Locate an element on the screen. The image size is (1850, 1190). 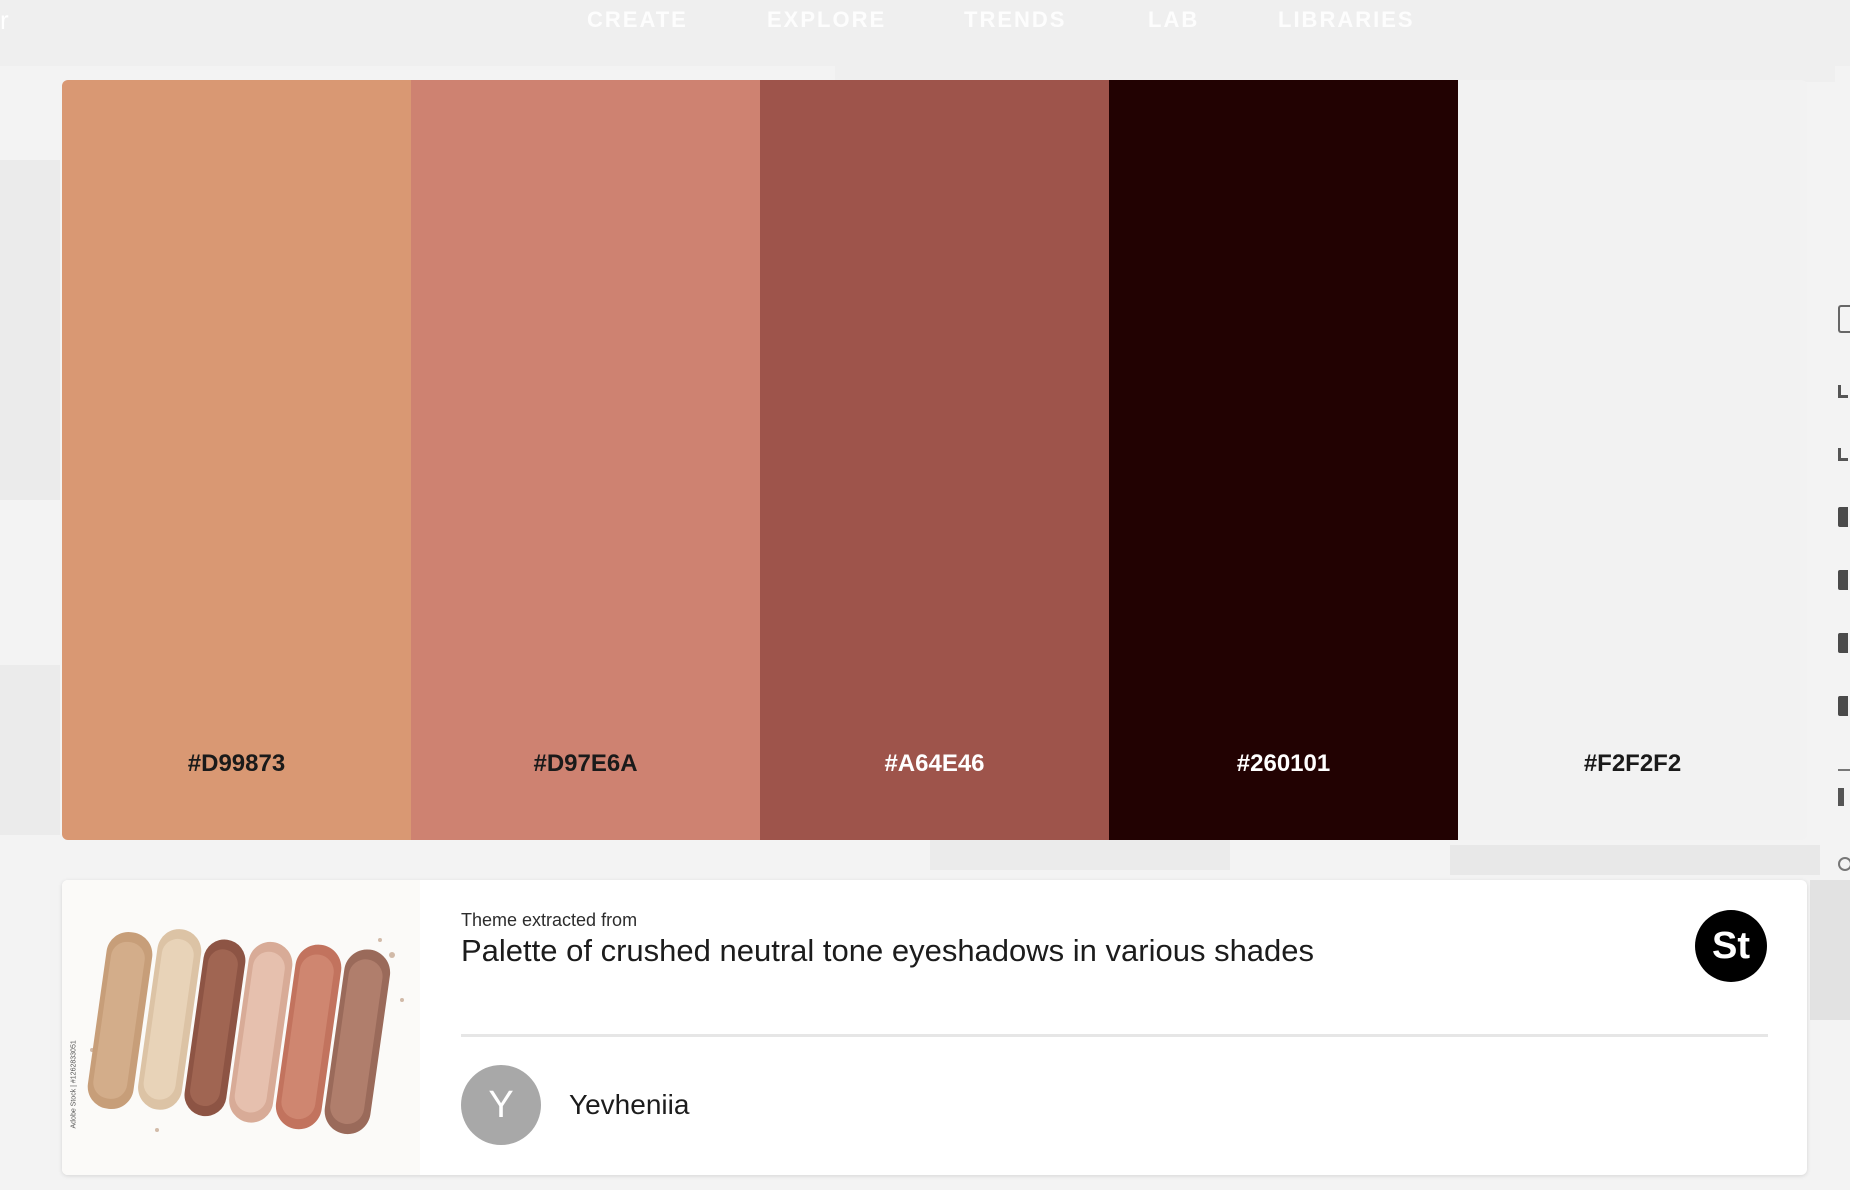
swatch-hex-label: #F2F2F2 is located at coordinates (1632, 763).